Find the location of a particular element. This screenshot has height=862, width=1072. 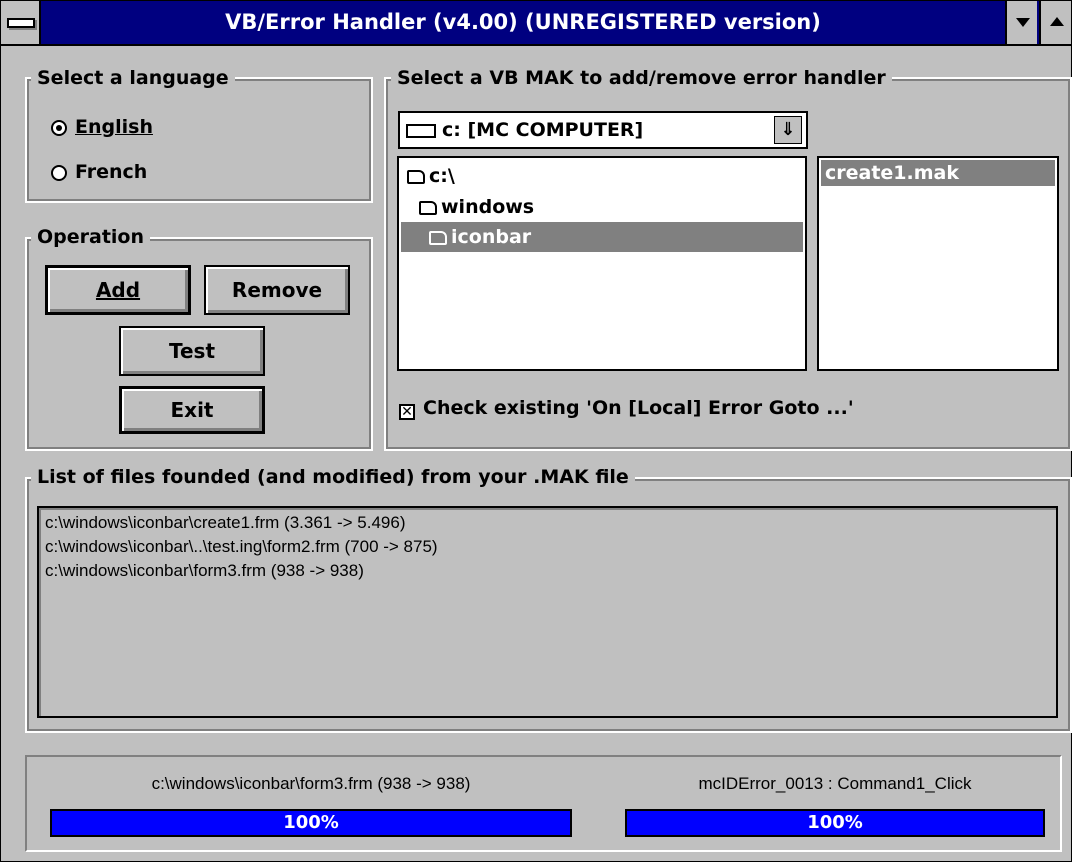

dropdown-arrow-icon: ⇓ is located at coordinates (788, 130).